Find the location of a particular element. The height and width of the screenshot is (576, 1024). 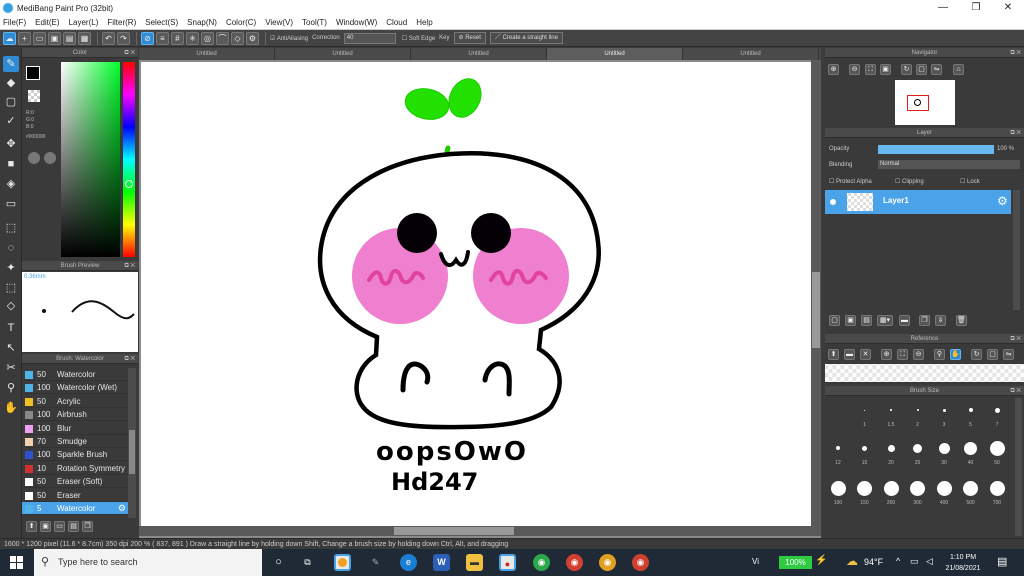

ref-flip-icon: ⇋ is located at coordinates (1008, 354).